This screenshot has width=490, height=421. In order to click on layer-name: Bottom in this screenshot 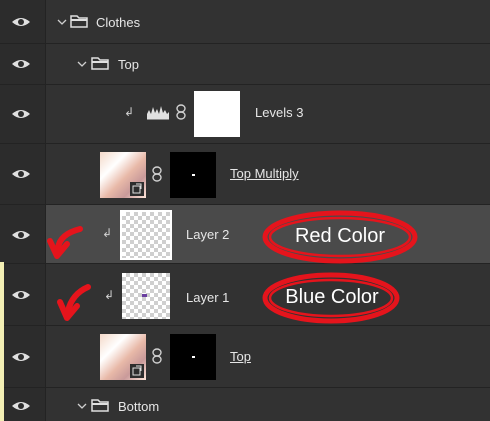, I will do `click(139, 406)`.